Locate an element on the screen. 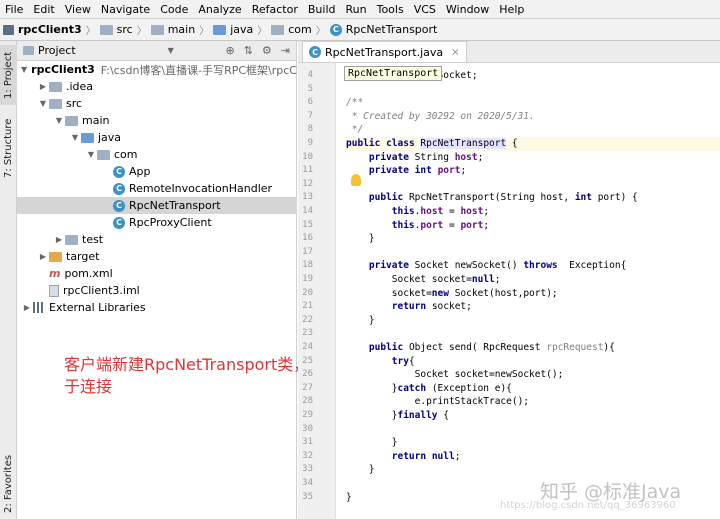 This screenshot has width=720, height=519. line-number: 28 is located at coordinates (307, 401).